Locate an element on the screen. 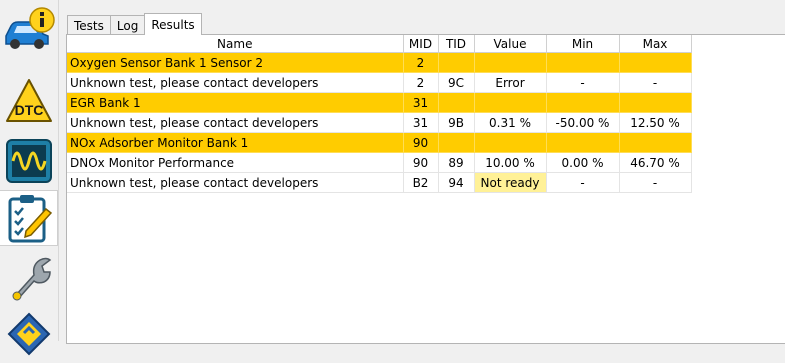 This screenshot has width=785, height=363. tab-strip: Tests Log Results is located at coordinates (134, 24).